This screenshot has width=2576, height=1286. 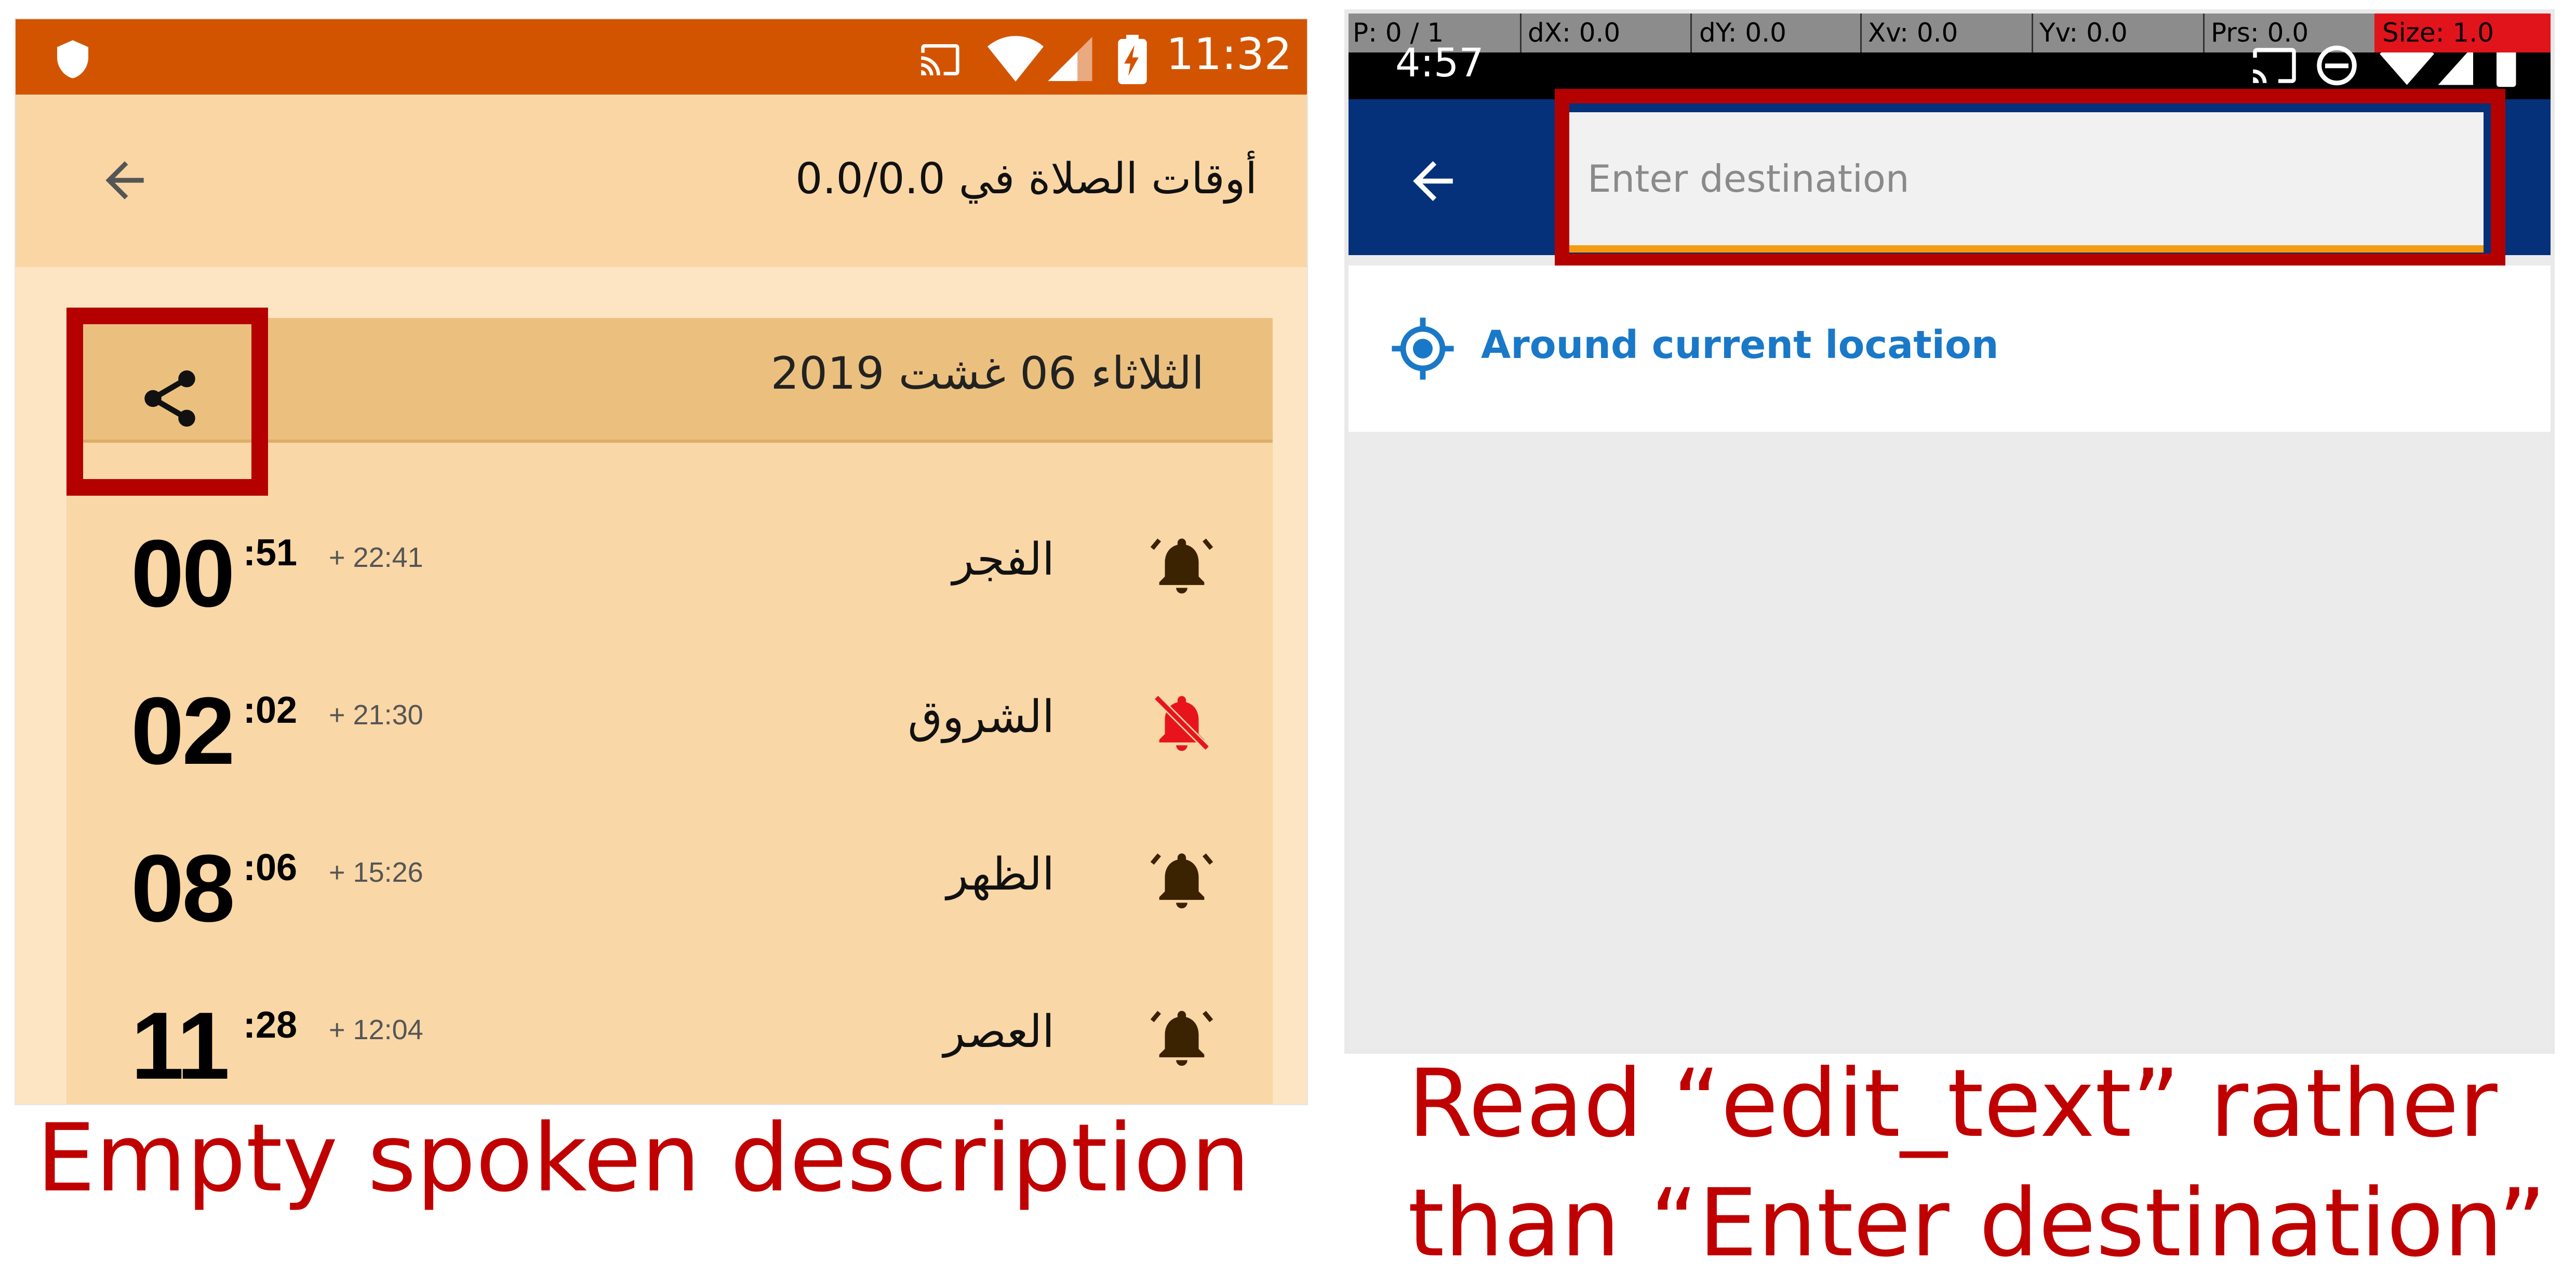 I want to click on page-title: أوقات الصلاة في 0.0/0.0, so click(x=1026, y=179).